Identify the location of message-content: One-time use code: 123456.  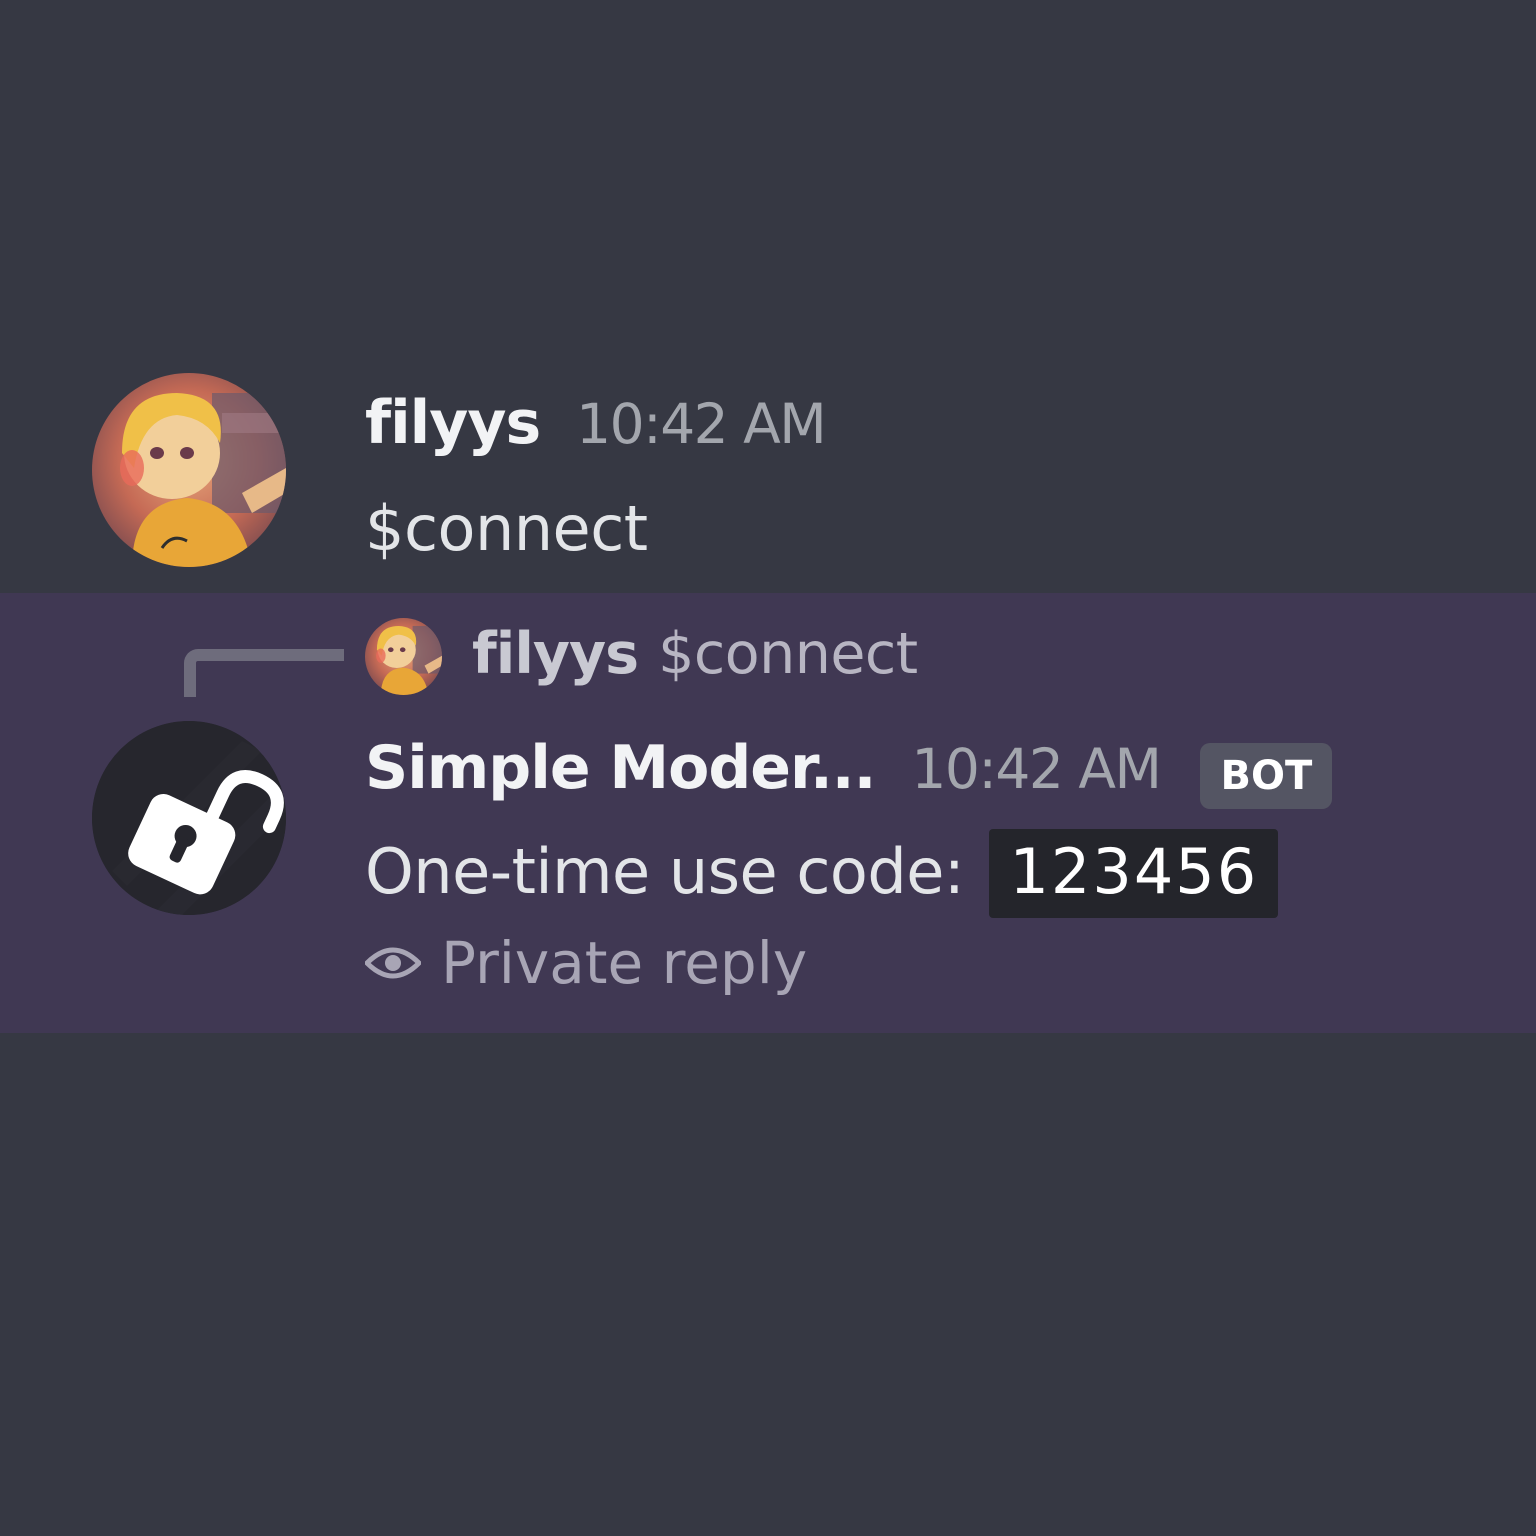
(822, 873).